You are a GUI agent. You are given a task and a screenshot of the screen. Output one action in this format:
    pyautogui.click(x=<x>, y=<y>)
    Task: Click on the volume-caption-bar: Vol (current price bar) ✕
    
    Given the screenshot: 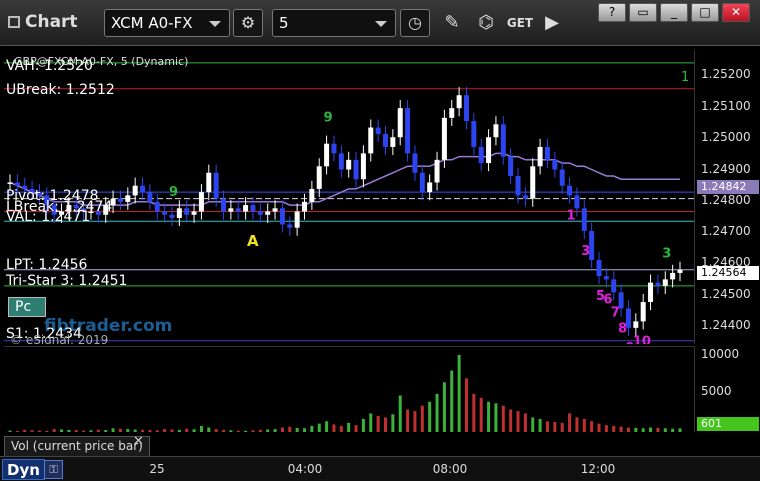 What is the action you would take?
    pyautogui.click(x=380, y=444)
    